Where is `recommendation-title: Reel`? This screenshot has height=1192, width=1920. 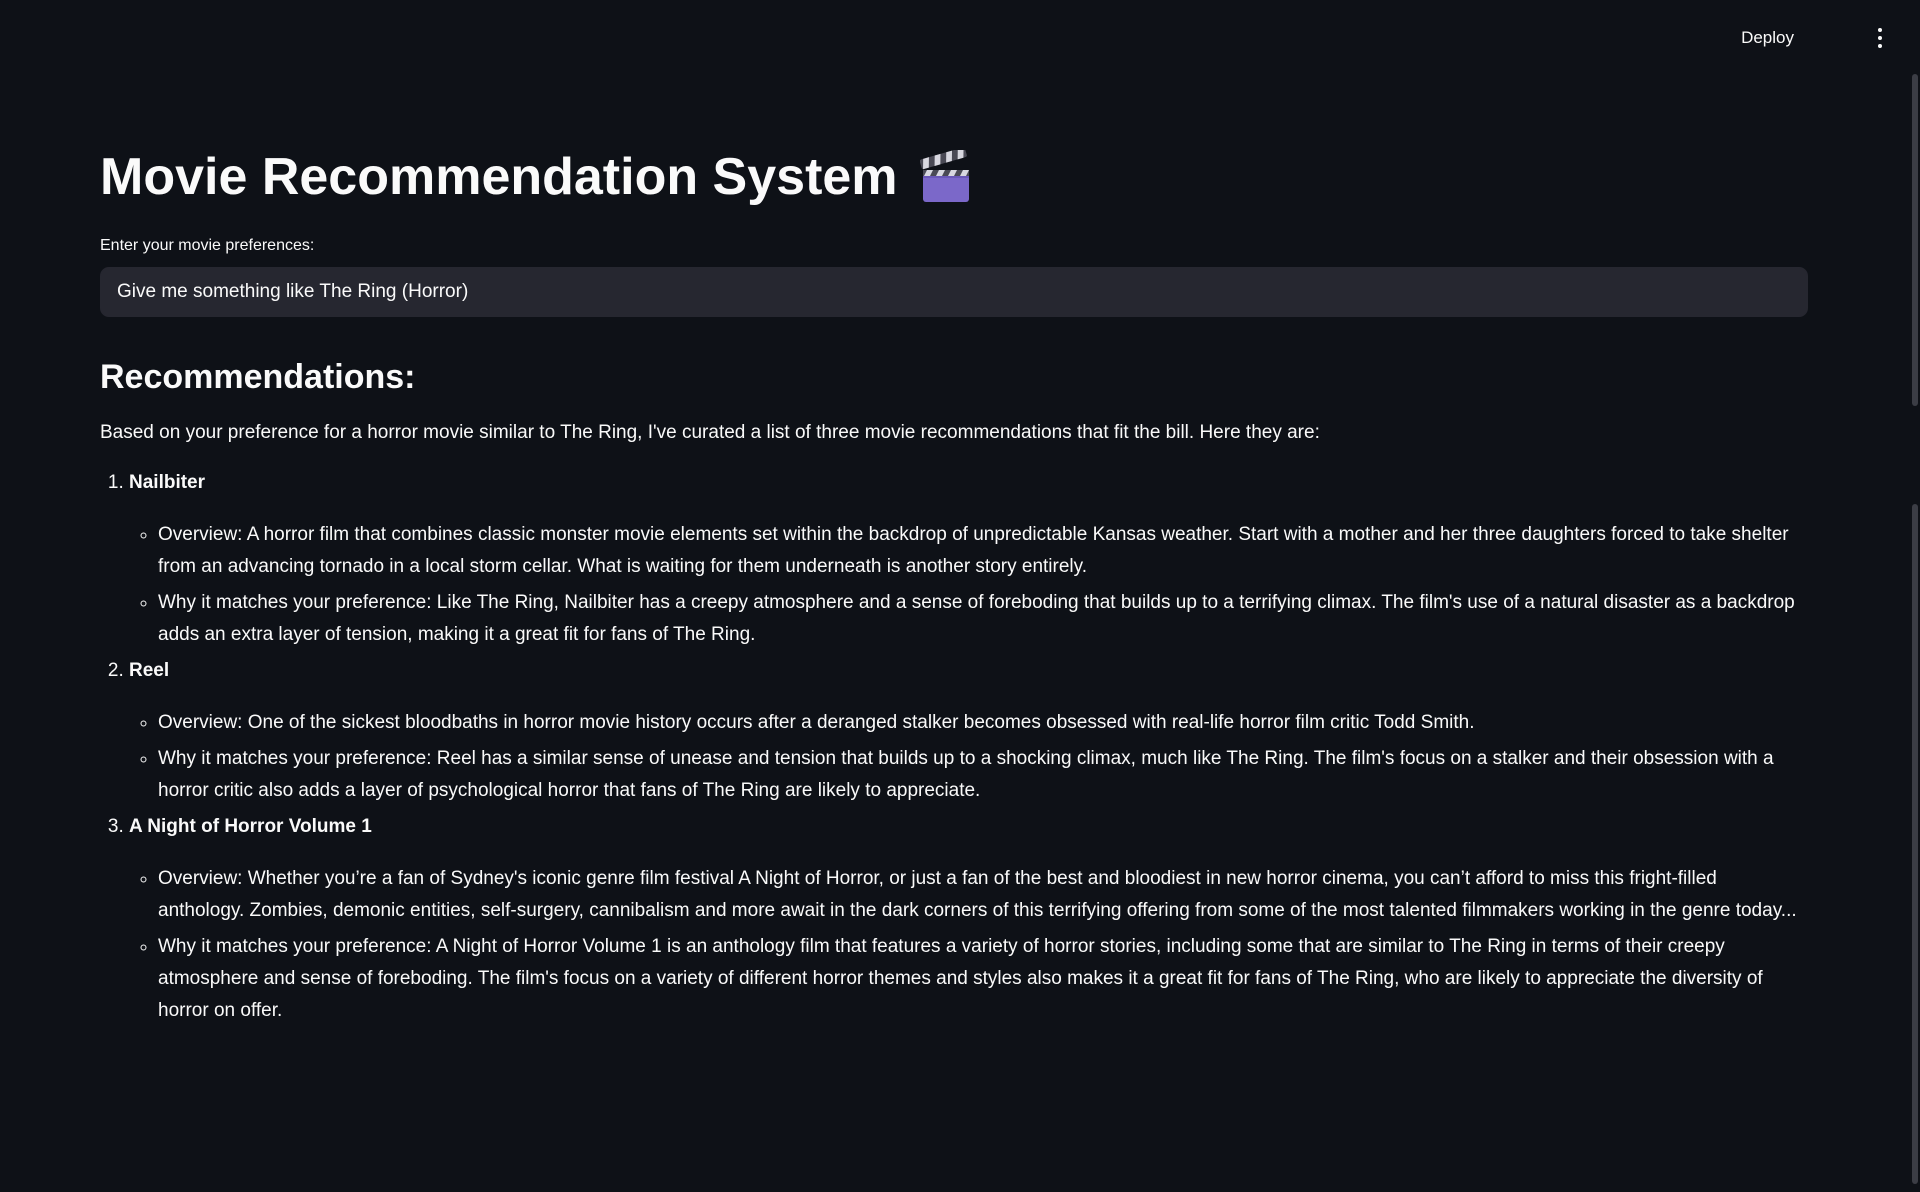 recommendation-title: Reel is located at coordinates (149, 670).